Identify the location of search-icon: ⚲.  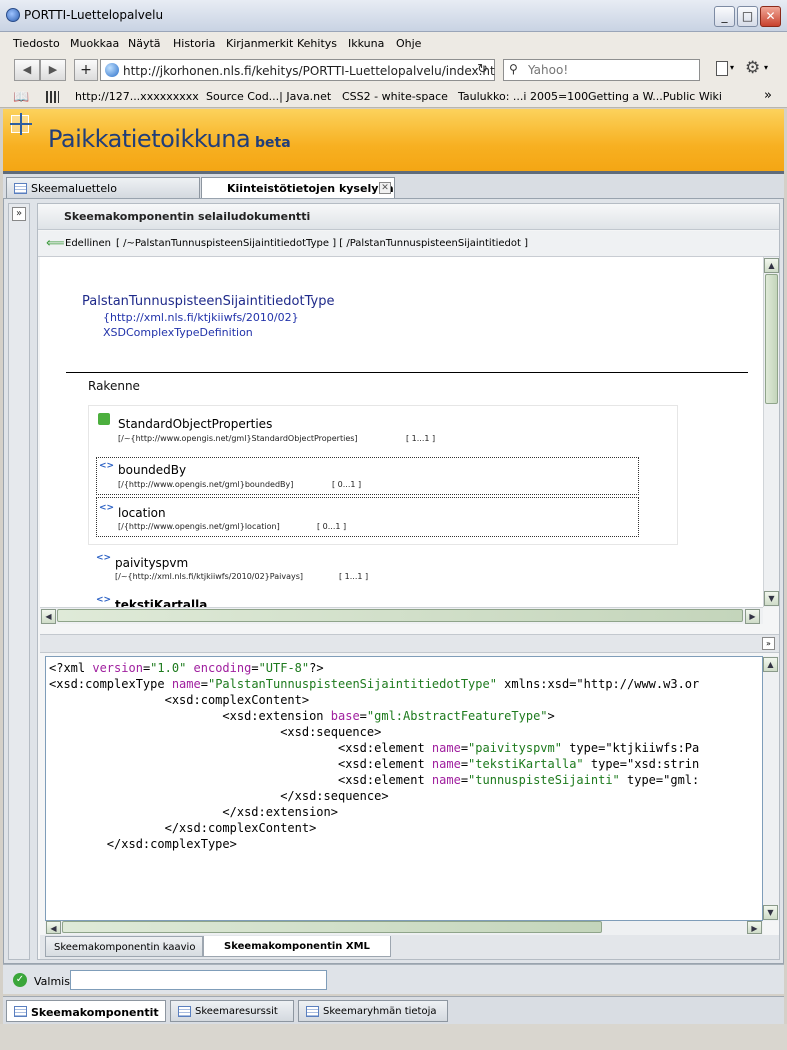
(513, 69).